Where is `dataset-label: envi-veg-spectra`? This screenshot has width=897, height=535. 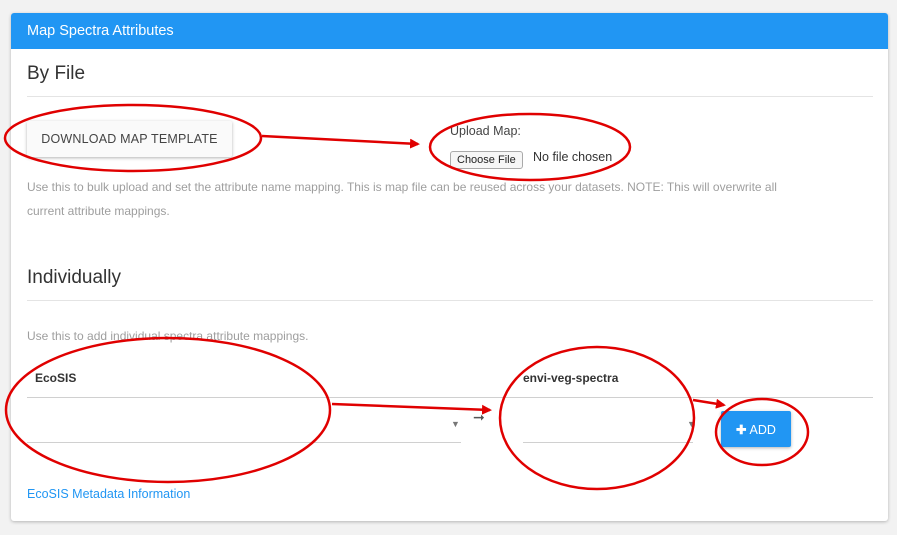
dataset-label: envi-veg-spectra is located at coordinates (571, 378).